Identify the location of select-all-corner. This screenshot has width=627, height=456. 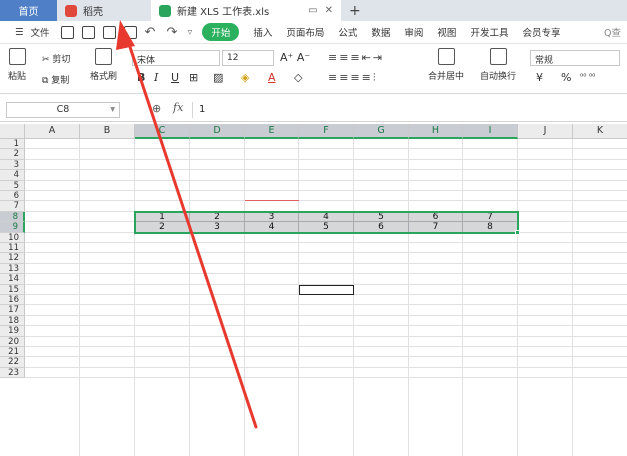
(12, 131).